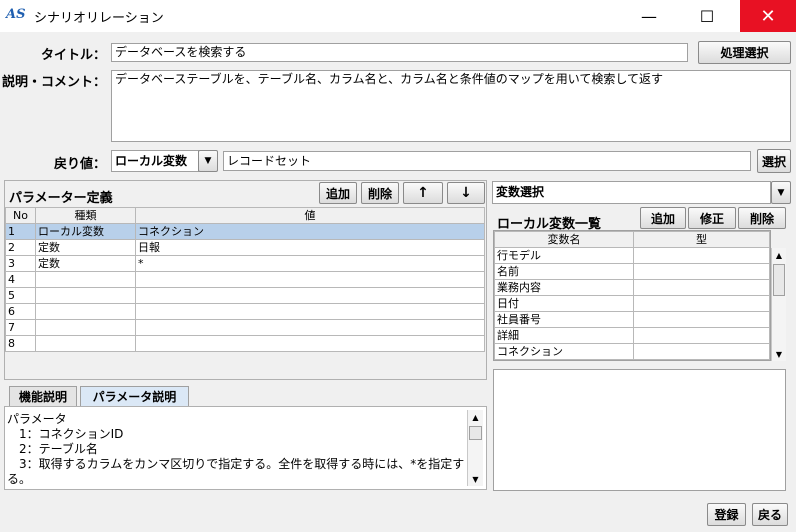  Describe the element at coordinates (99, 18) in the screenshot. I see `window-title: シナリオリレーション` at that location.